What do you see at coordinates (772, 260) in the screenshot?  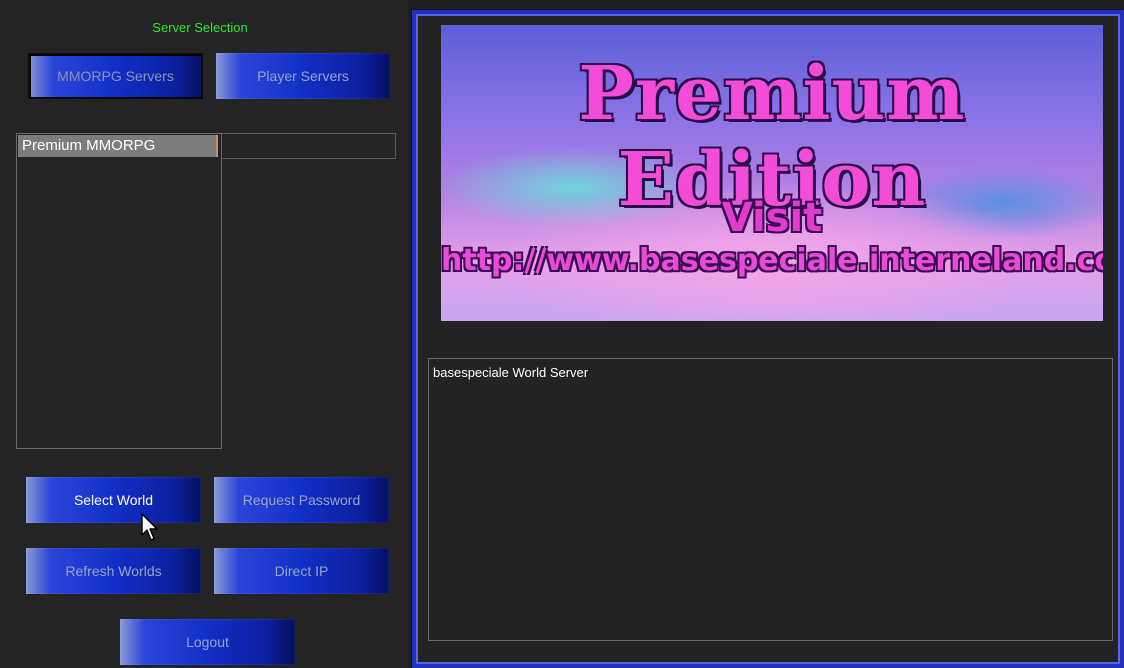 I see `banner-url: http://www.basespeciale.interneland.com` at bounding box center [772, 260].